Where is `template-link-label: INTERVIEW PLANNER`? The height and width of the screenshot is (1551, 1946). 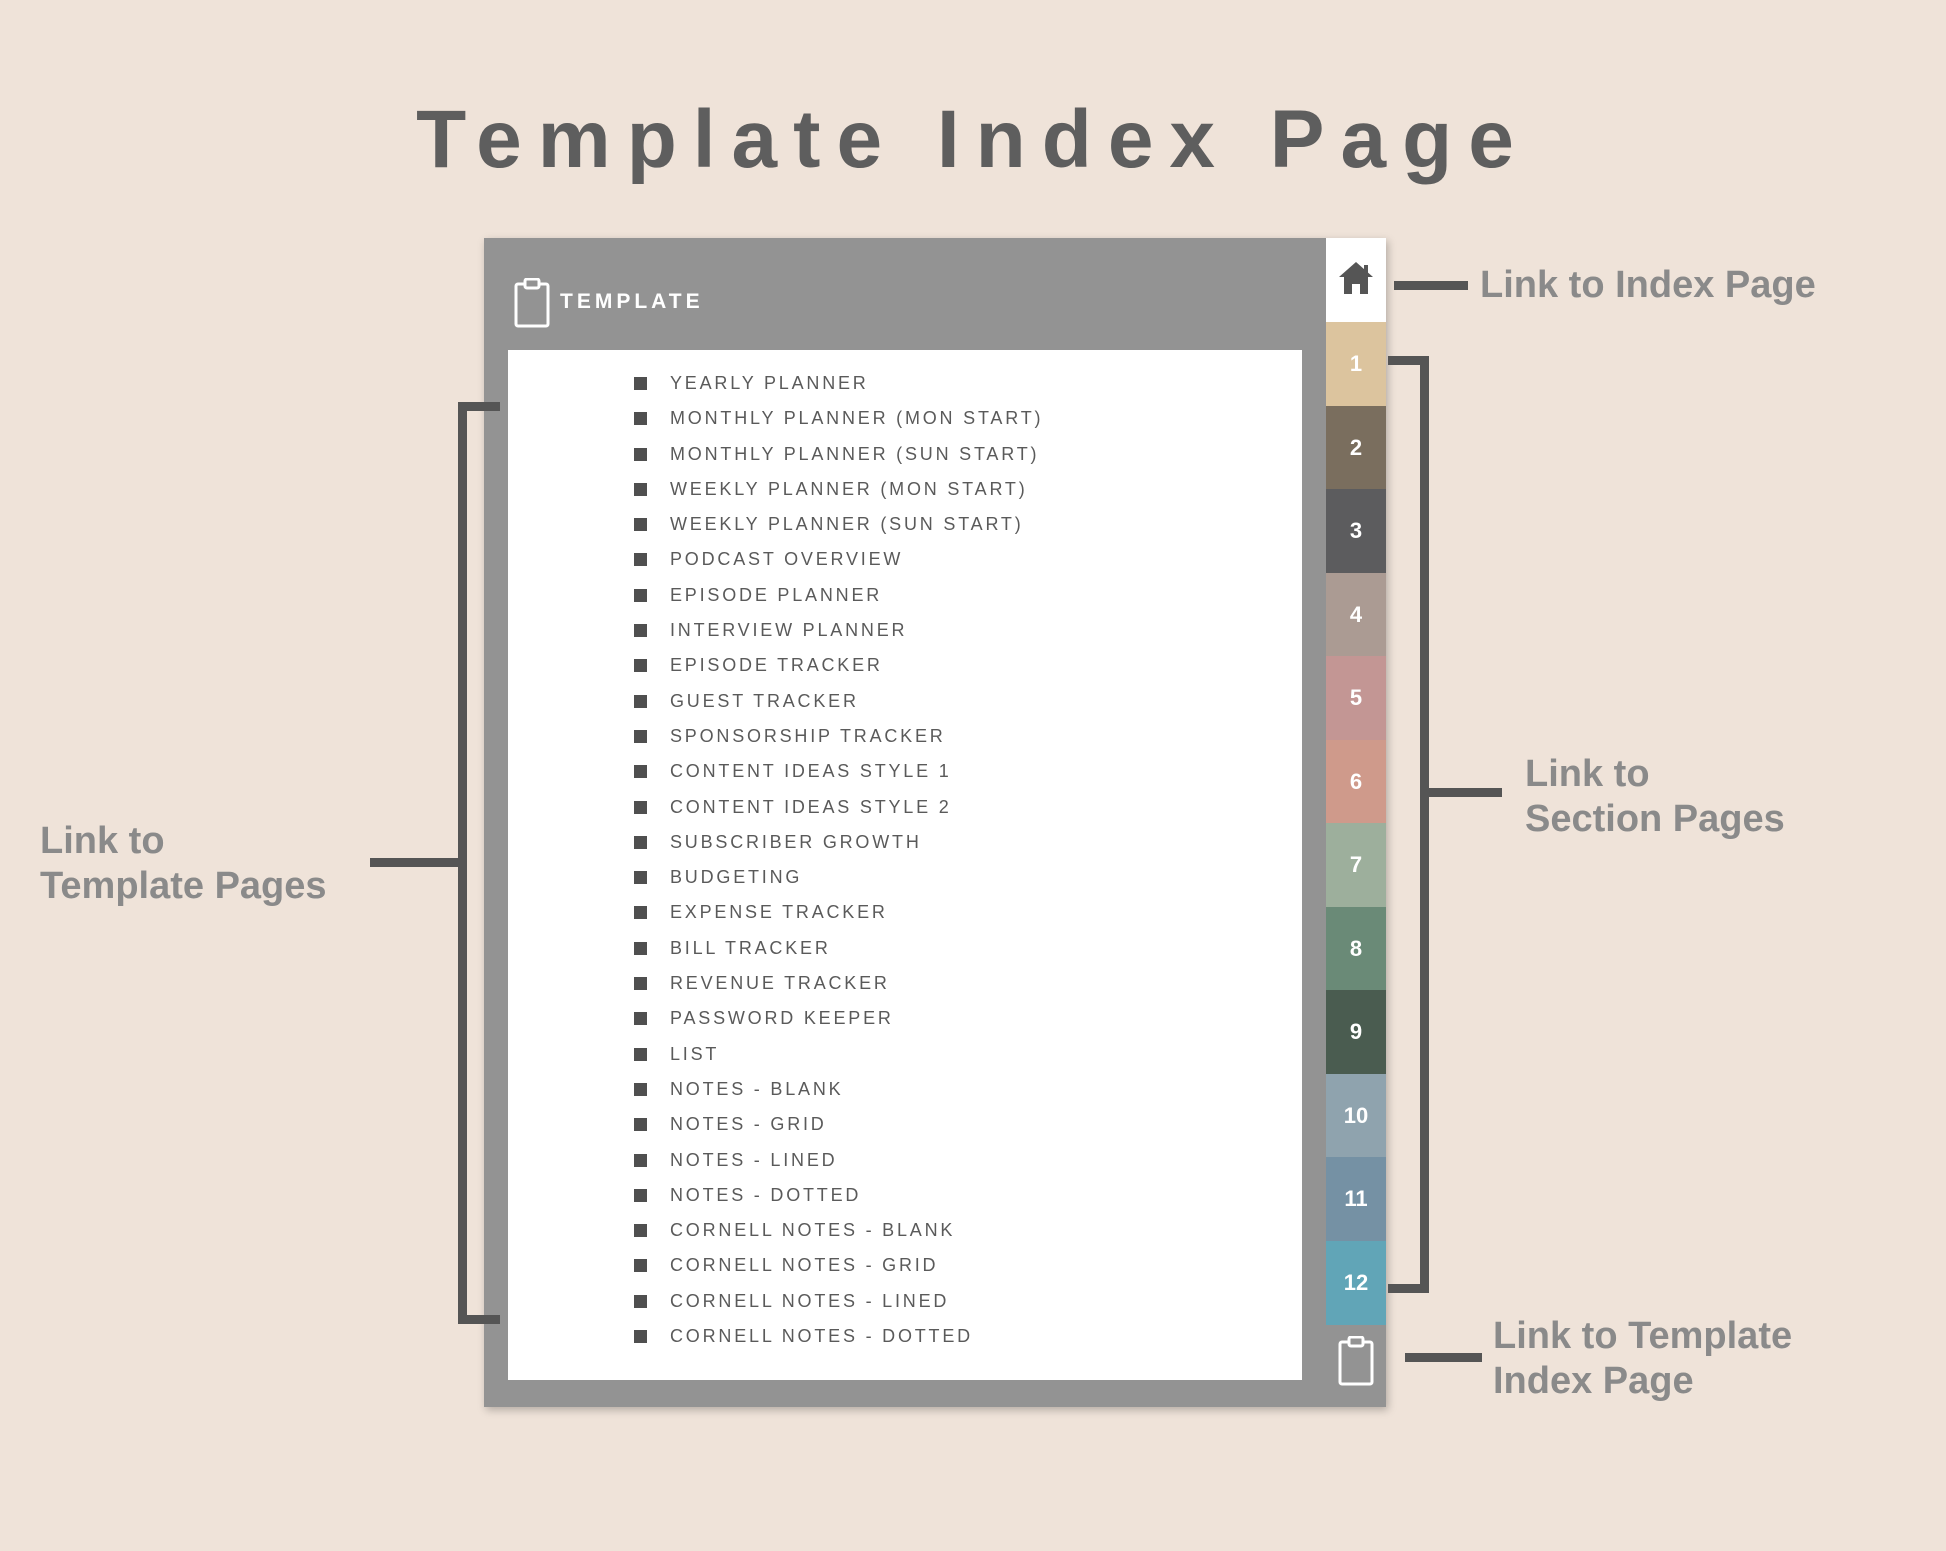 template-link-label: INTERVIEW PLANNER is located at coordinates (789, 630).